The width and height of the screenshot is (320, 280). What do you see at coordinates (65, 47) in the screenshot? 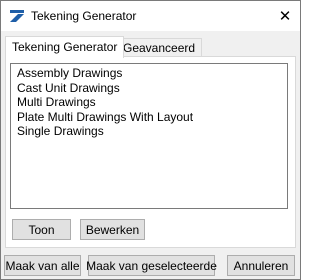
I see `tab-tekening-generator: Tekening Generator` at bounding box center [65, 47].